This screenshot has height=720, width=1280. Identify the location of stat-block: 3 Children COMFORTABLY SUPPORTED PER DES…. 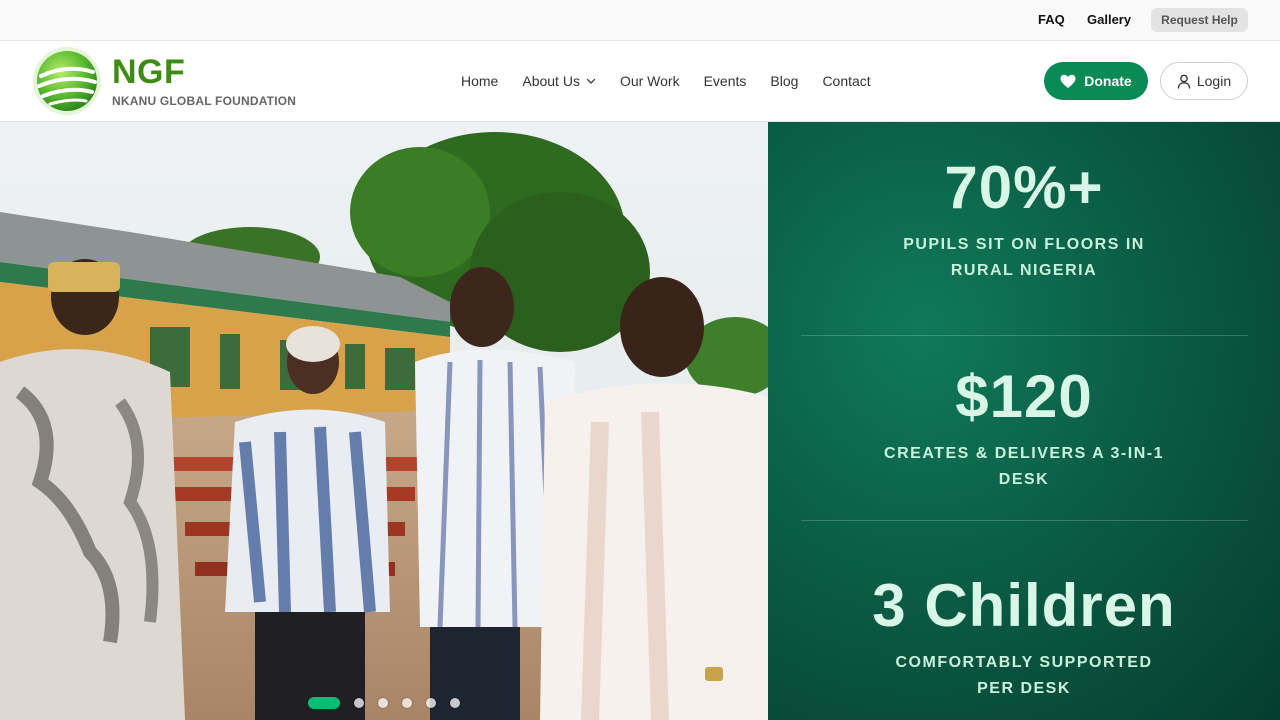
(1024, 638).